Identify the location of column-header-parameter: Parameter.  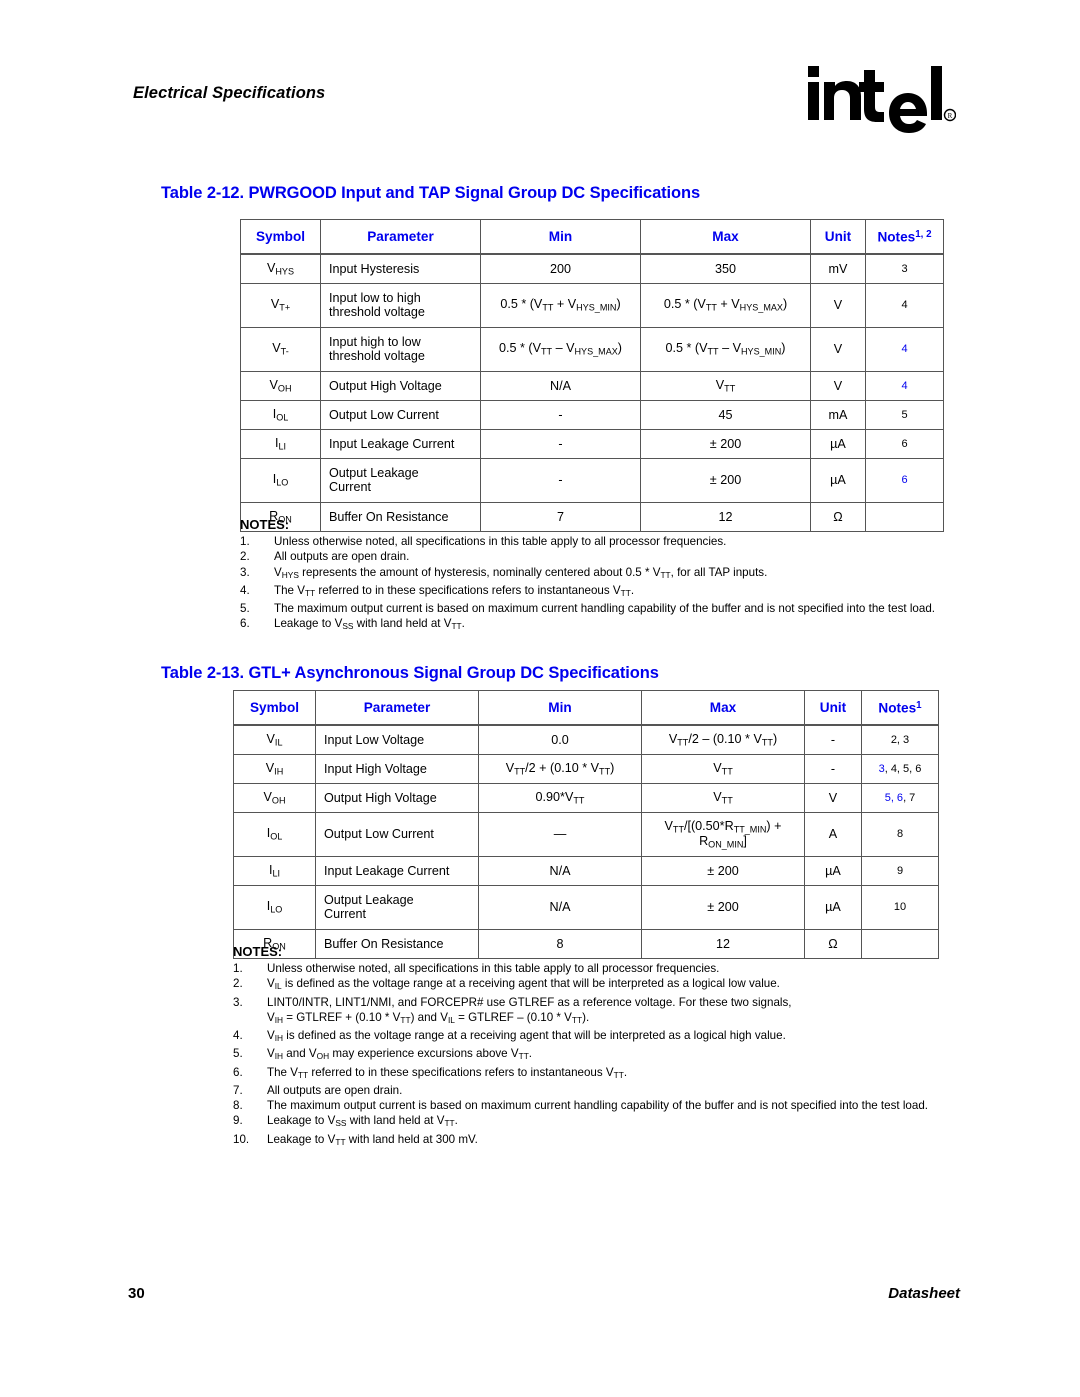
(400, 237).